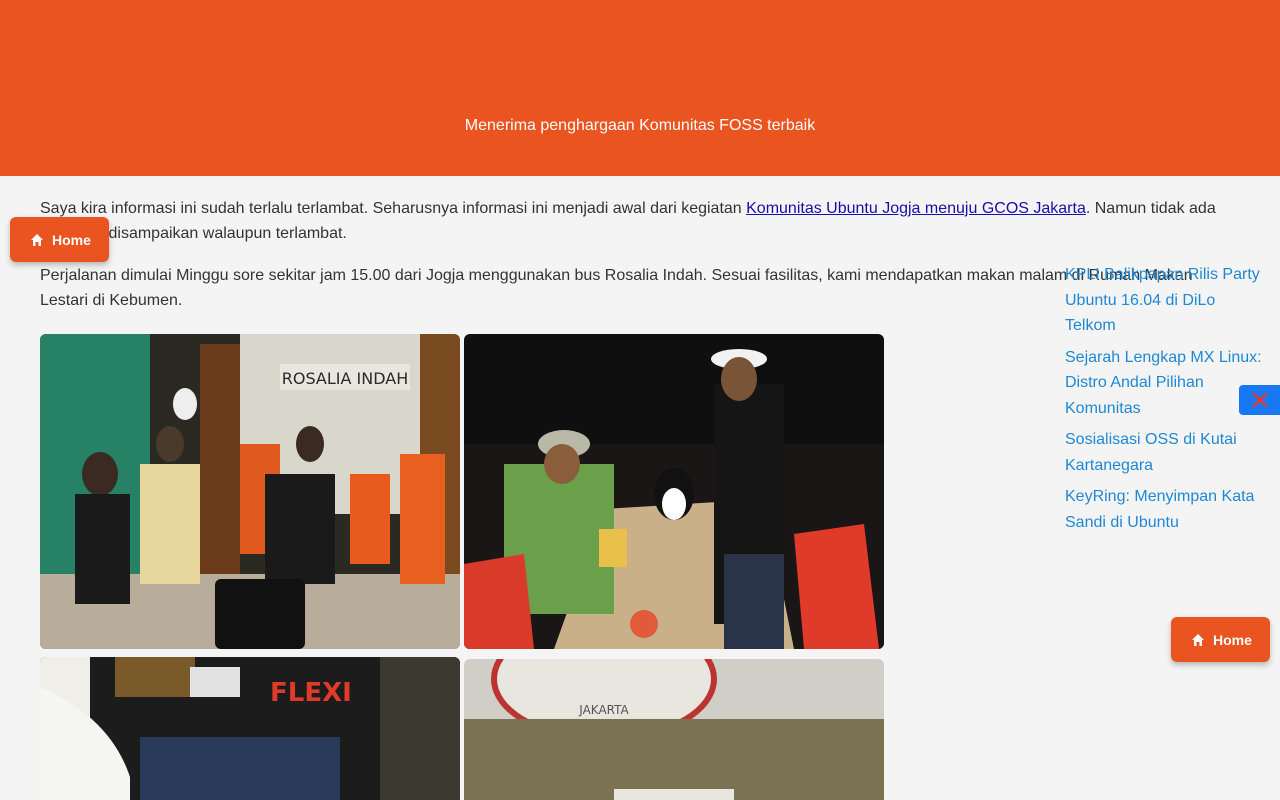 Image resolution: width=1280 pixels, height=800 pixels. Describe the element at coordinates (250, 728) in the screenshot. I see `photo-flexi-booth: FLEXI` at that location.